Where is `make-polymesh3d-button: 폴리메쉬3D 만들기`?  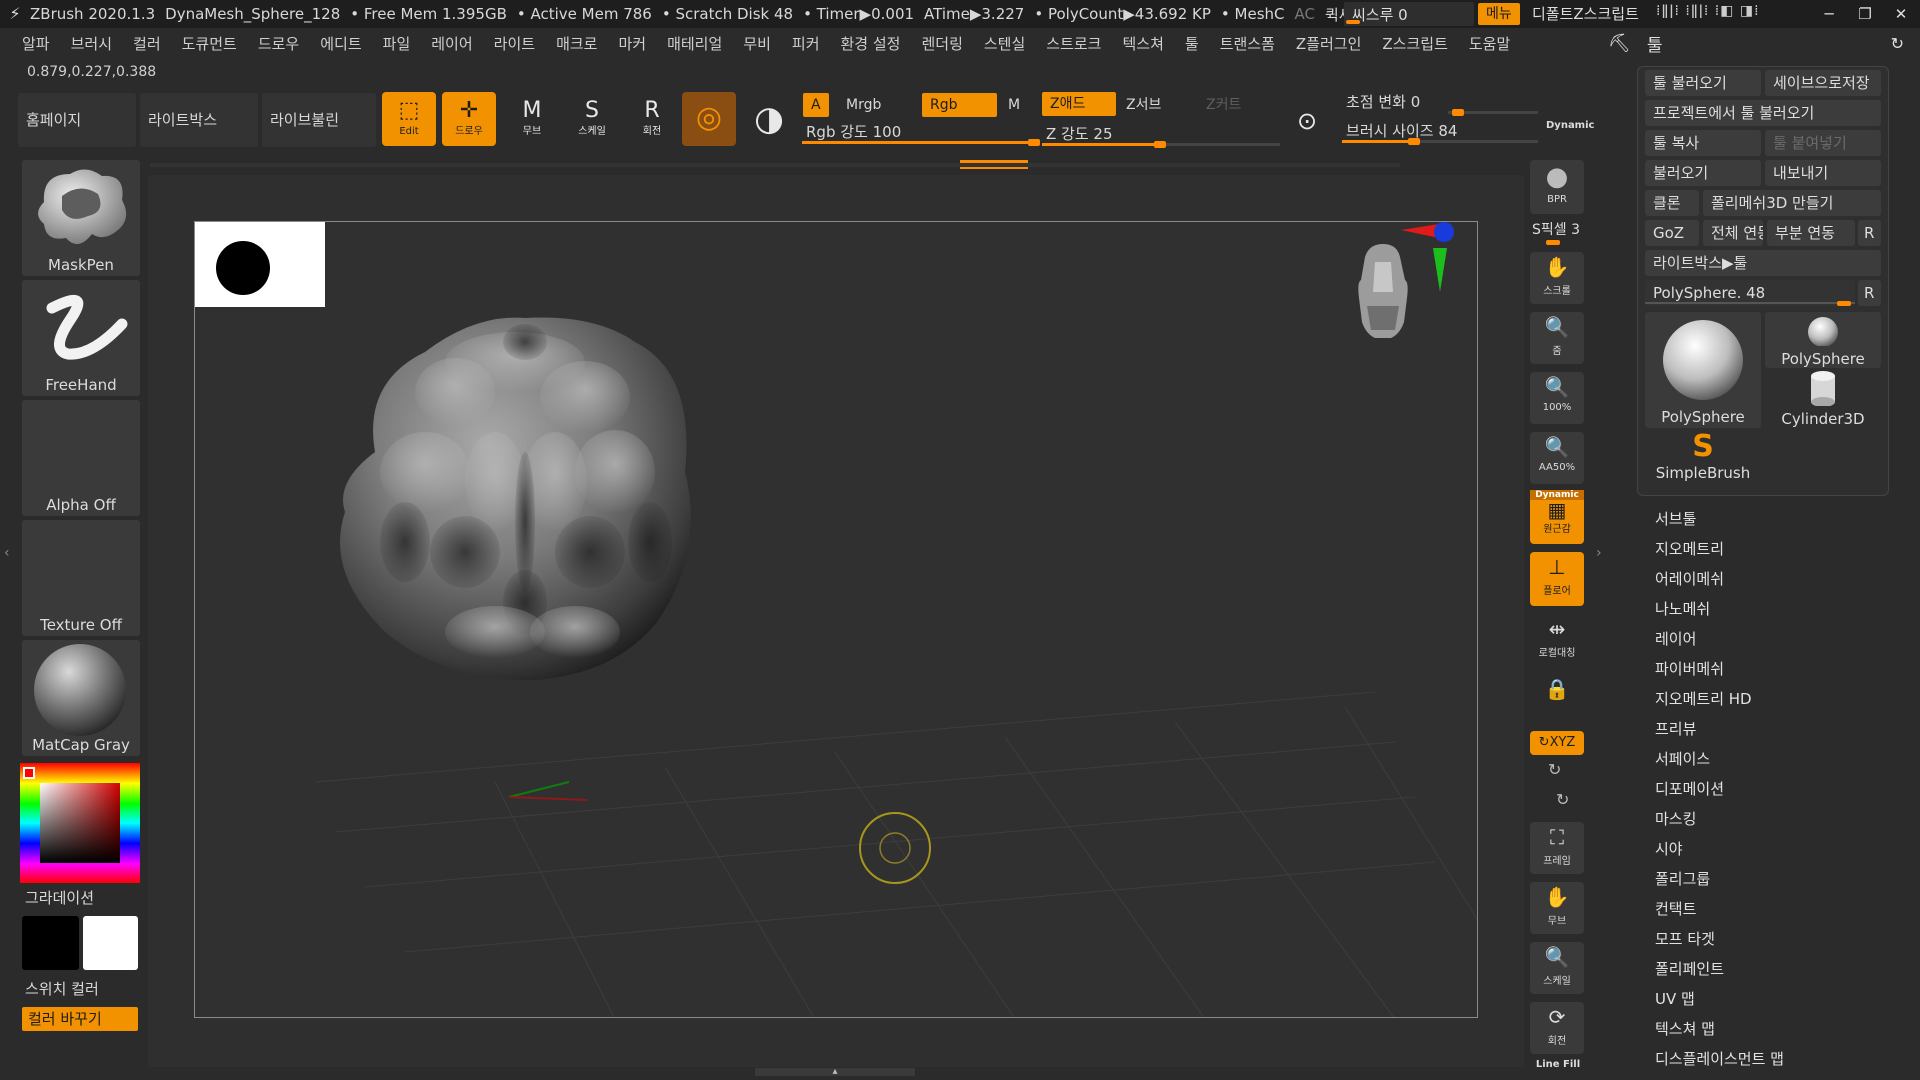 make-polymesh3d-button: 폴리메쉬3D 만들기 is located at coordinates (1792, 203).